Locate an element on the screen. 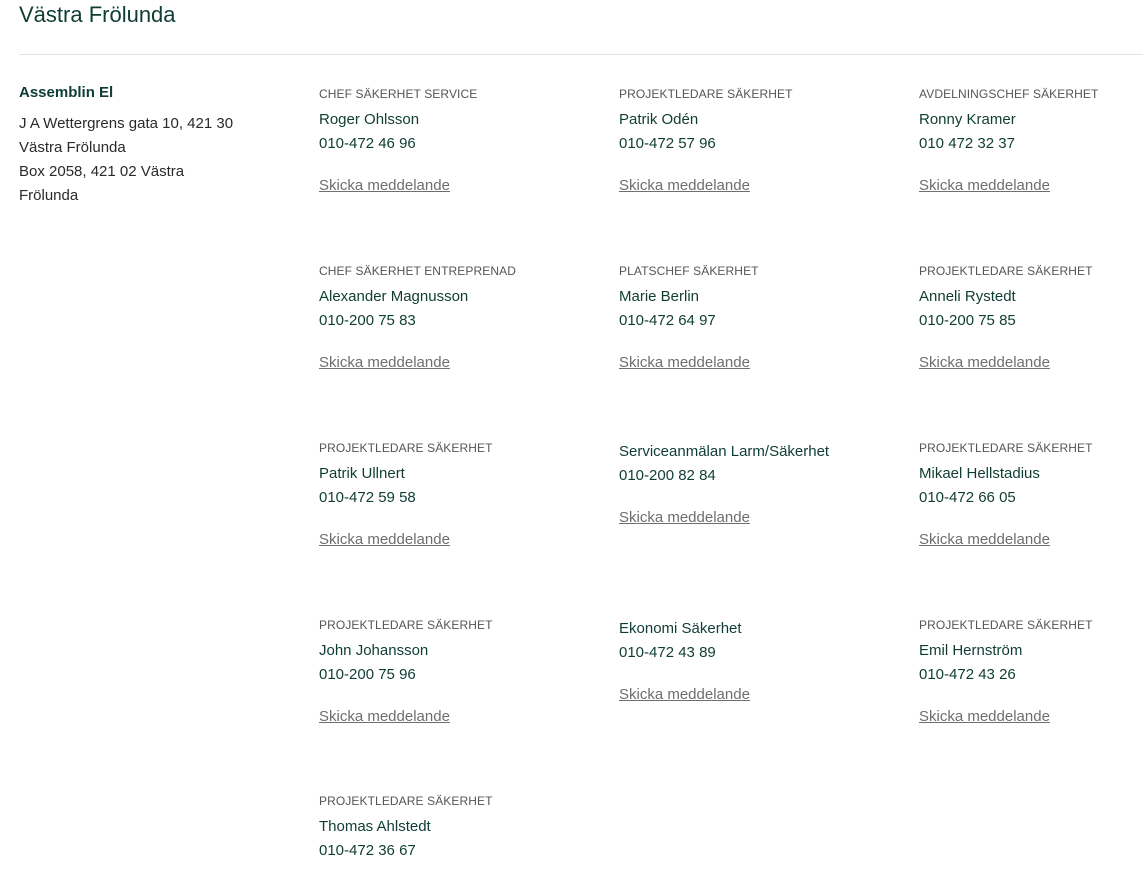 The image size is (1143, 884). address-line: J A Wettergrens gata 10, 421 30 is located at coordinates (126, 123).